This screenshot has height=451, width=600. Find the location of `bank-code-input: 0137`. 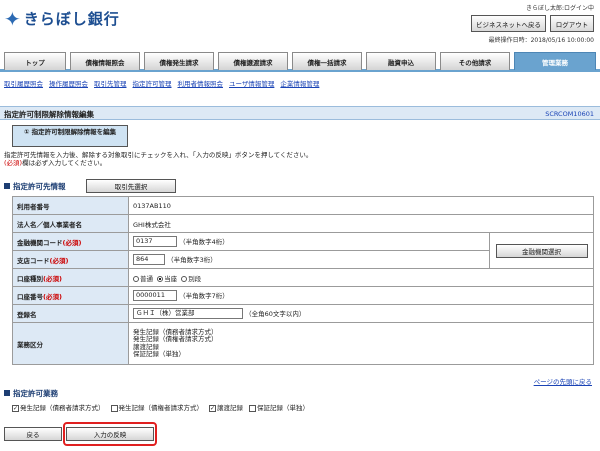

bank-code-input: 0137 is located at coordinates (155, 242).